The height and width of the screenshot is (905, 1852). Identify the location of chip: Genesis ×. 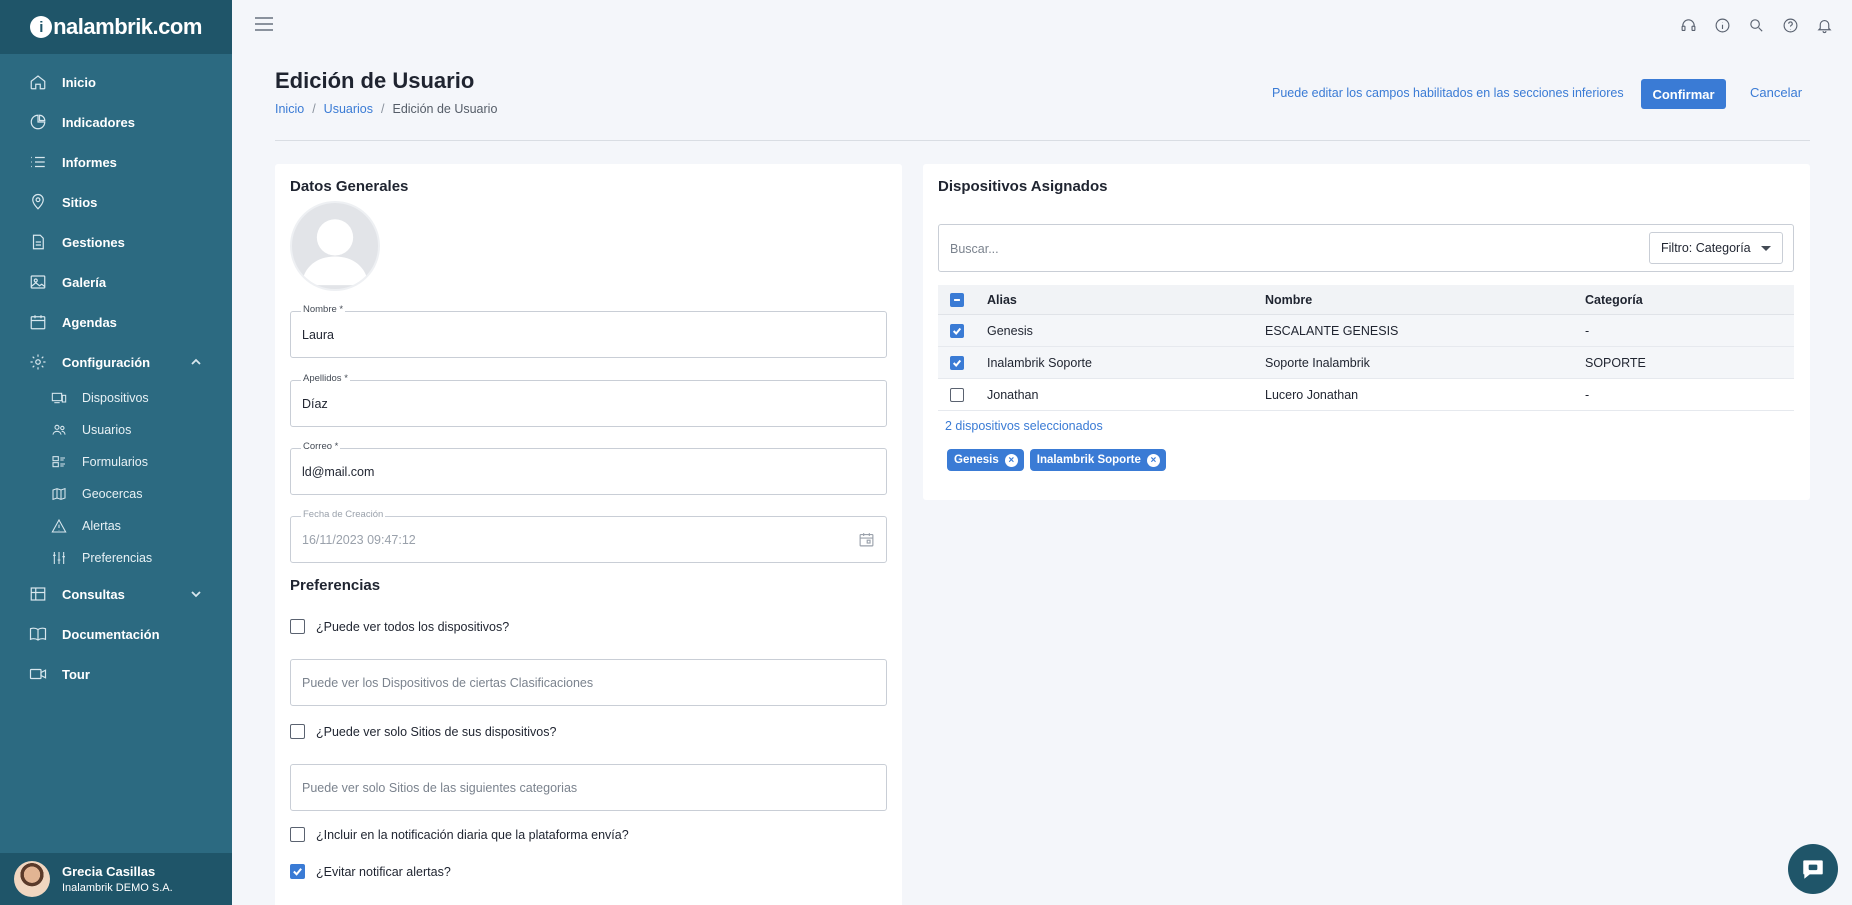
(985, 460).